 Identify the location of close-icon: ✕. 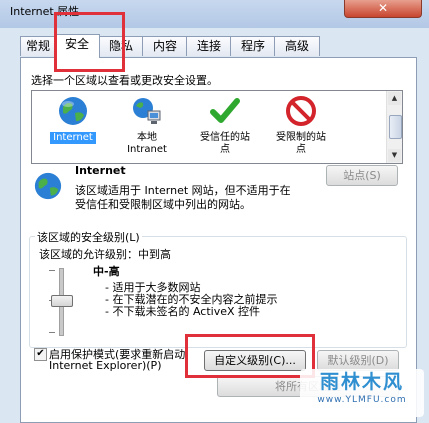
(383, 8).